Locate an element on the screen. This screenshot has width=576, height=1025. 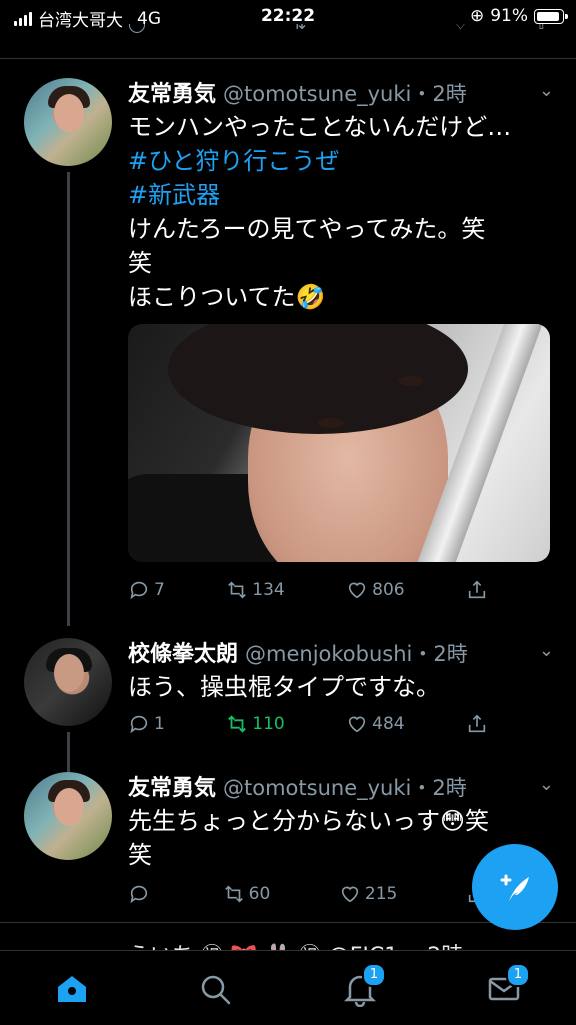
tweet-line: 笑 is located at coordinates (140, 263).